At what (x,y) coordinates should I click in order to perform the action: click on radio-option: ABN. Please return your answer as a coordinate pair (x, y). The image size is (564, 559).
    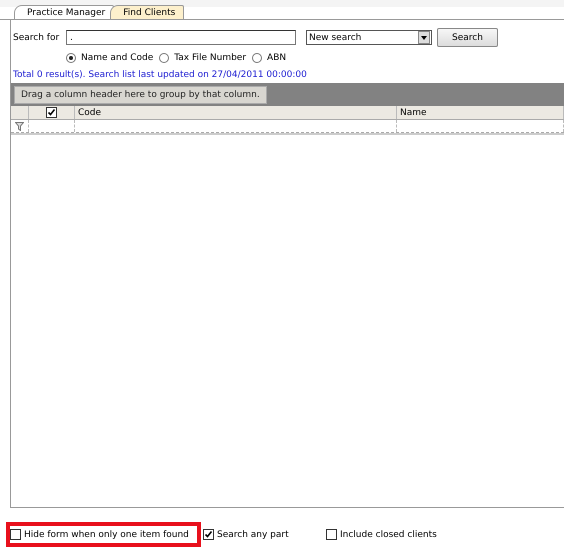
    Looking at the image, I should click on (269, 58).